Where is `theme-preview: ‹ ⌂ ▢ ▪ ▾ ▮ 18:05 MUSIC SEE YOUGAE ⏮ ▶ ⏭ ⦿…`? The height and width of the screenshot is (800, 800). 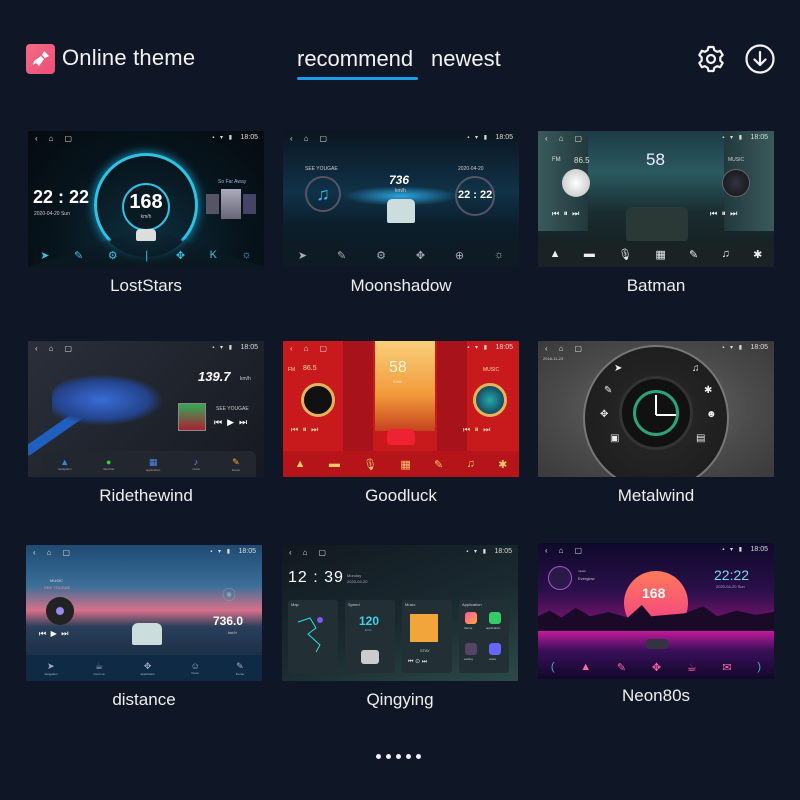 theme-preview: ‹ ⌂ ▢ ▪ ▾ ▮ 18:05 MUSIC SEE YOUGAE ⏮ ▶ ⏭ ⦿… is located at coordinates (144, 613).